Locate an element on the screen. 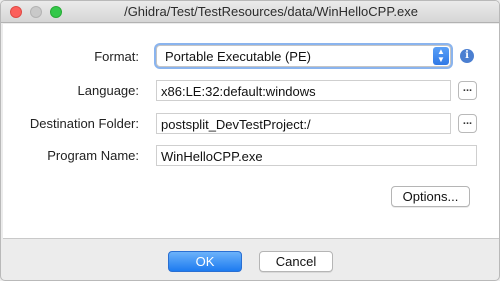 This screenshot has height=281, width=500. language-value: x86:LE:32:default:windows is located at coordinates (238, 91).